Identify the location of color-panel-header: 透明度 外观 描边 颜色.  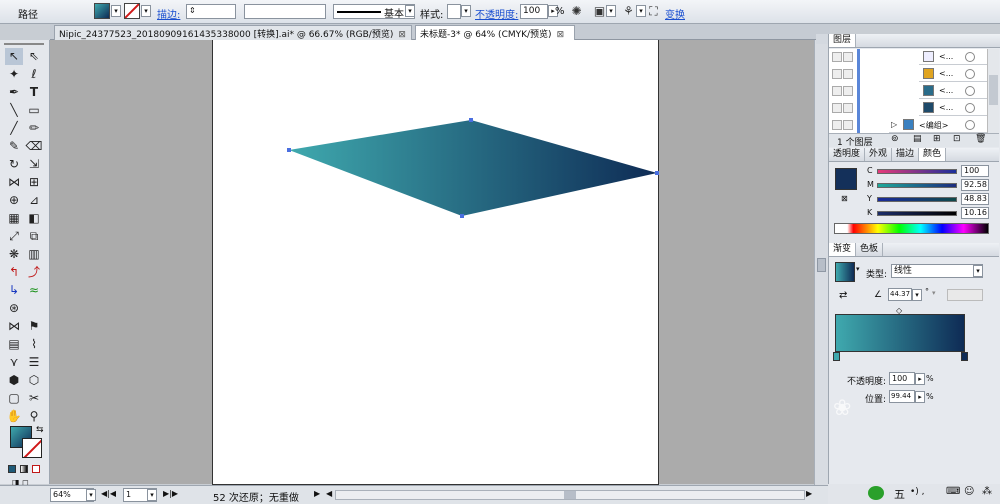
(914, 155).